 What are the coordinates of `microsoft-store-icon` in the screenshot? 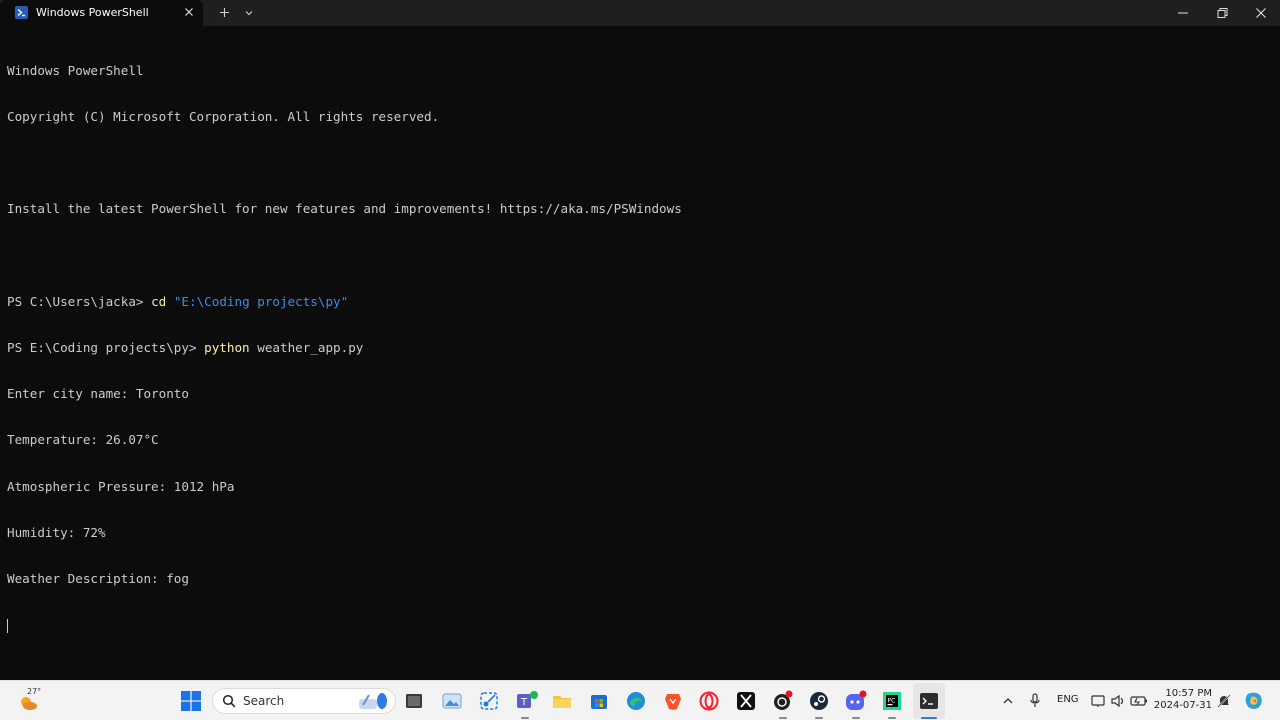 It's located at (599, 701).